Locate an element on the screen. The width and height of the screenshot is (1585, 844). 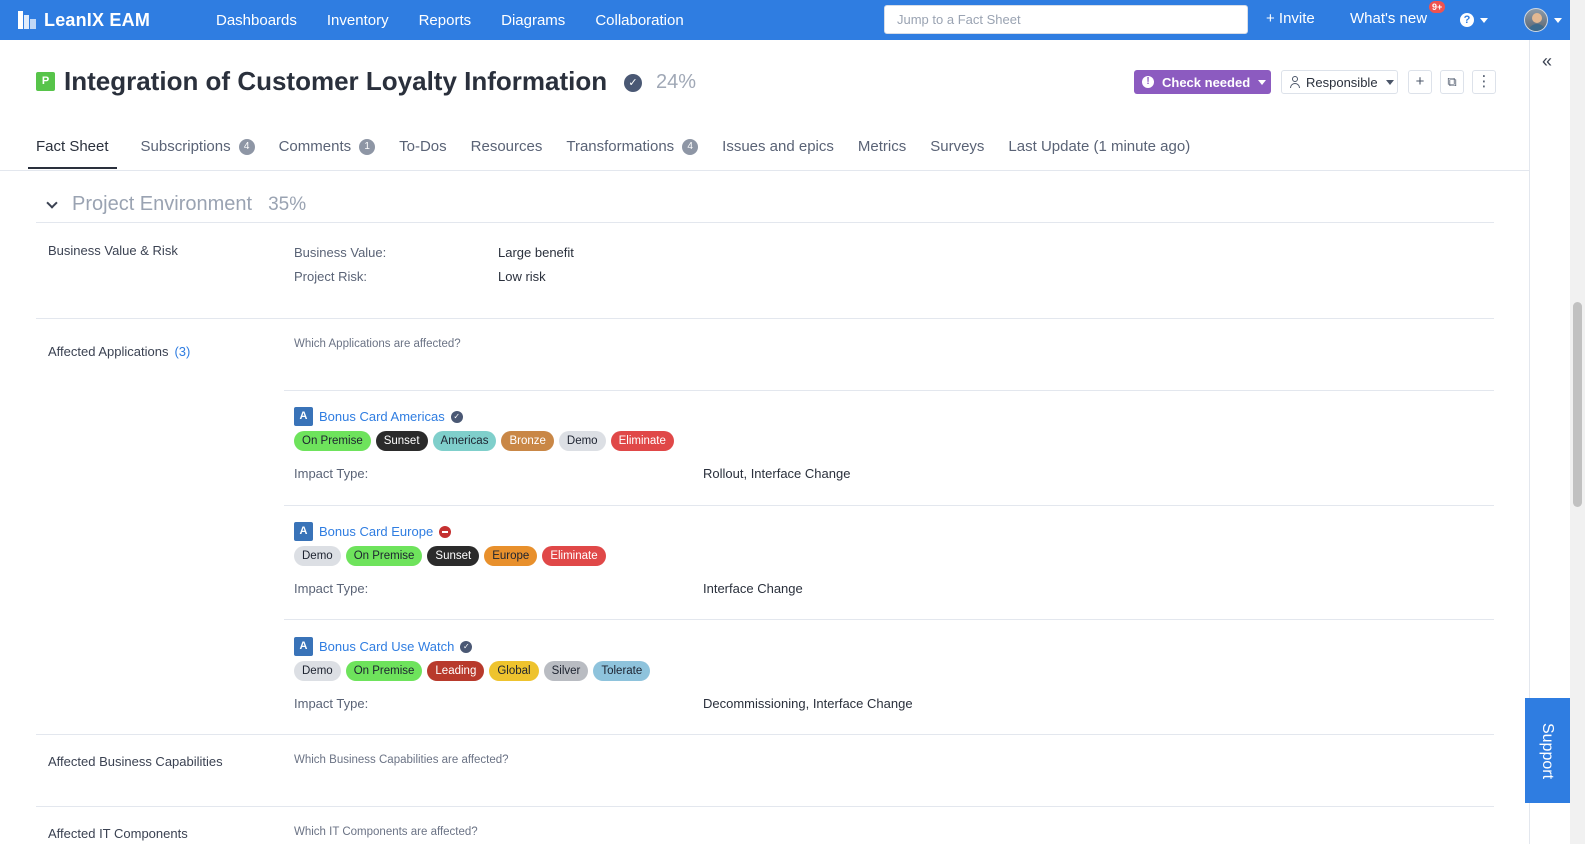
brand-name: LeanIX EAM is located at coordinates (97, 19).